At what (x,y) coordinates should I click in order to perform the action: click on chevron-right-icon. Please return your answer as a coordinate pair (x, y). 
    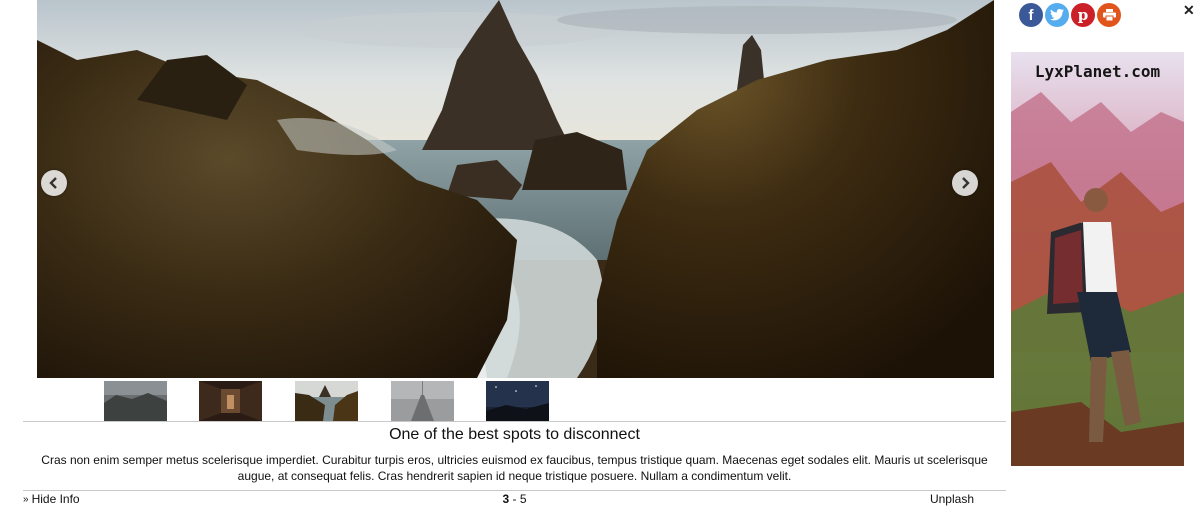
    Looking at the image, I should click on (966, 183).